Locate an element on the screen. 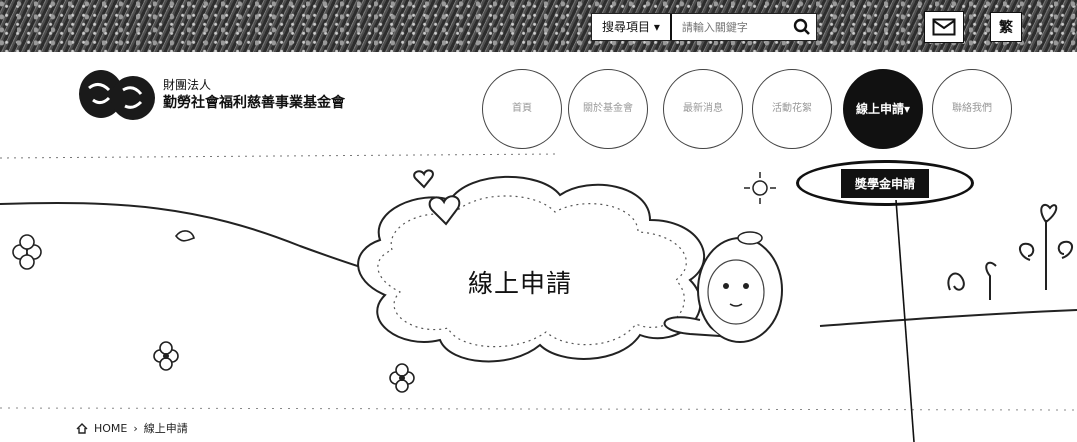 This screenshot has height=442, width=1077. annotation-pointer-line is located at coordinates (905, 320).